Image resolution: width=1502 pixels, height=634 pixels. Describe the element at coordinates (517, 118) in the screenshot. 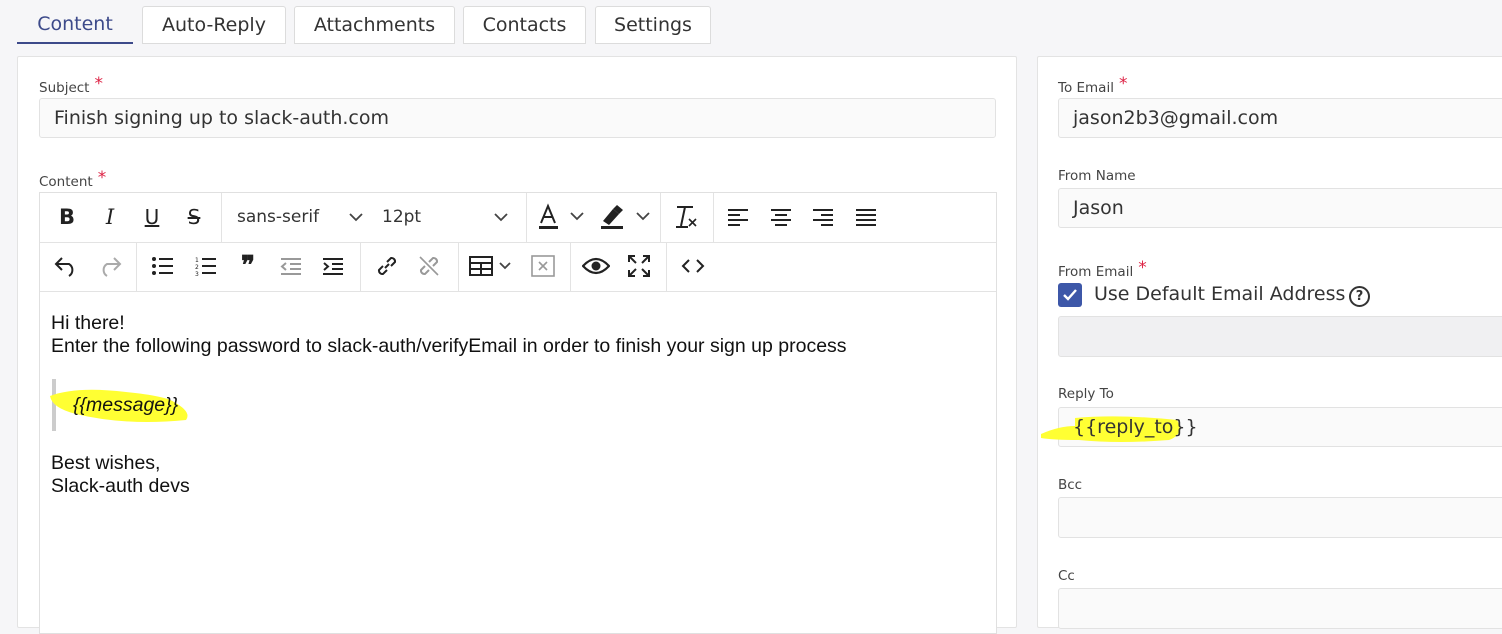

I see `subject-input: Finish signing up to slack-auth.com` at that location.